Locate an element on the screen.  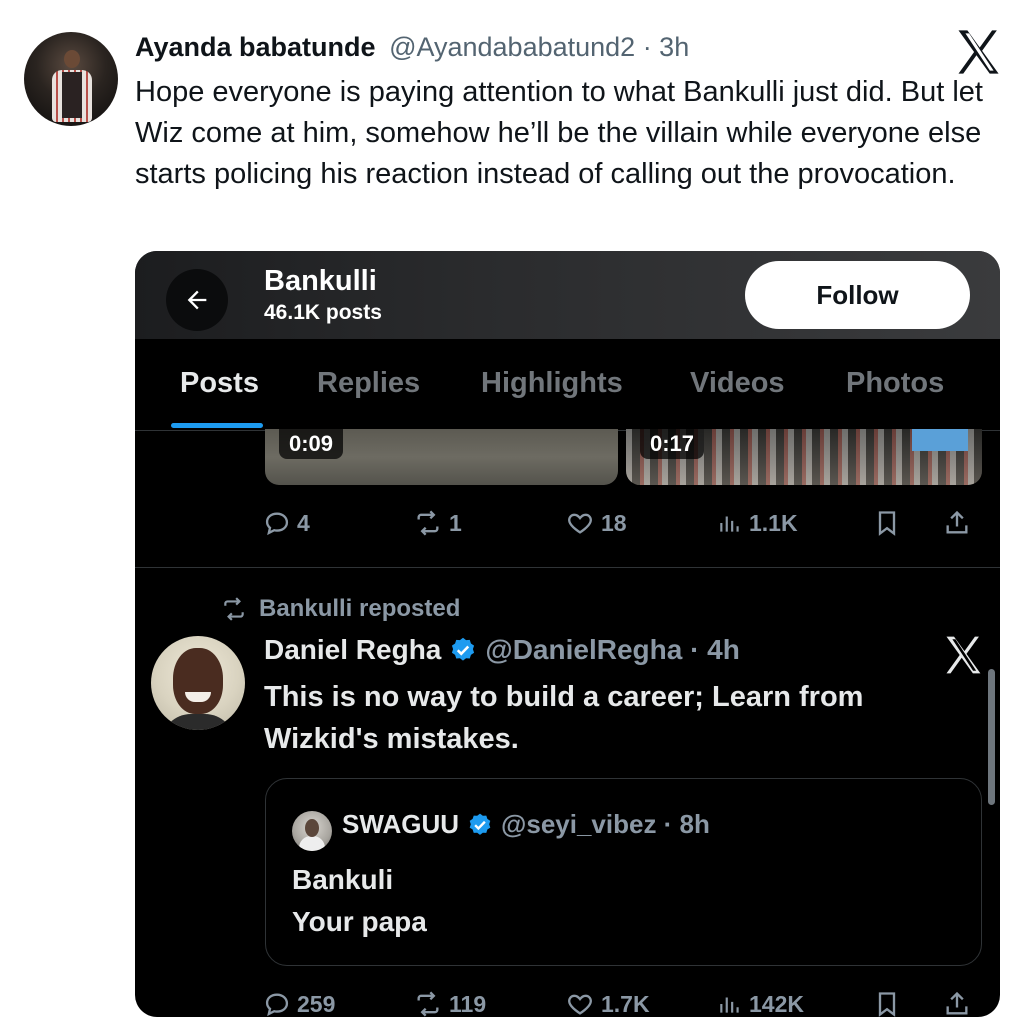
author-avatar is located at coordinates (71, 79).